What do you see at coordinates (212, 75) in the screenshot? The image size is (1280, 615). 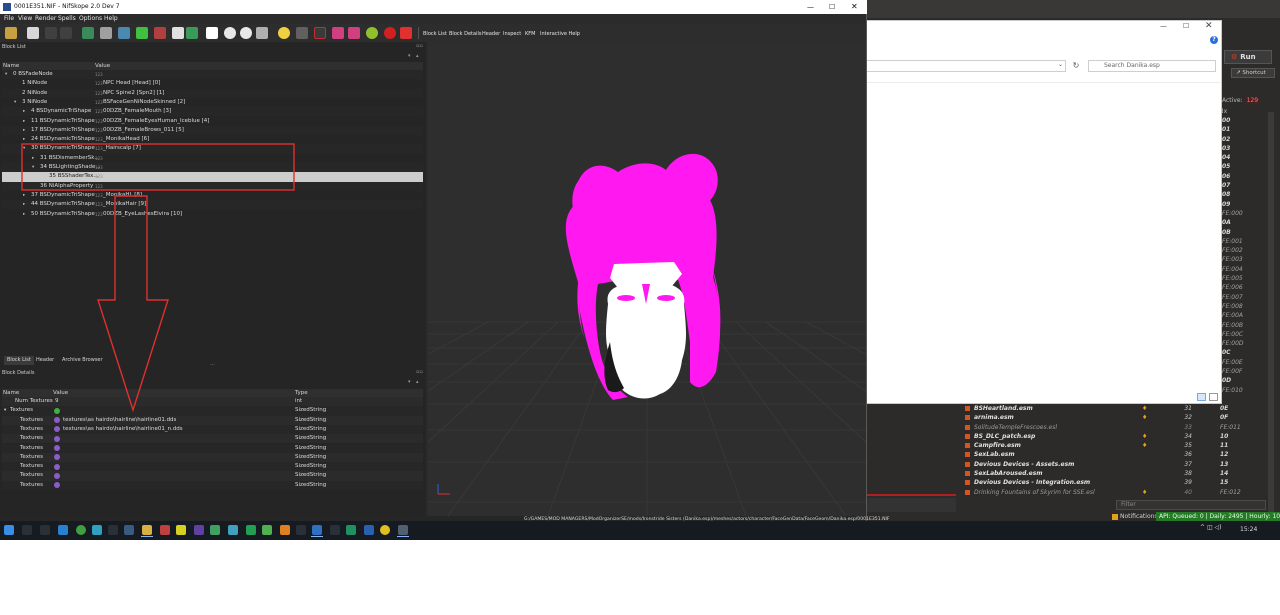 I see `block-list-row: ▾ 0 BSFadeNode 123` at bounding box center [212, 75].